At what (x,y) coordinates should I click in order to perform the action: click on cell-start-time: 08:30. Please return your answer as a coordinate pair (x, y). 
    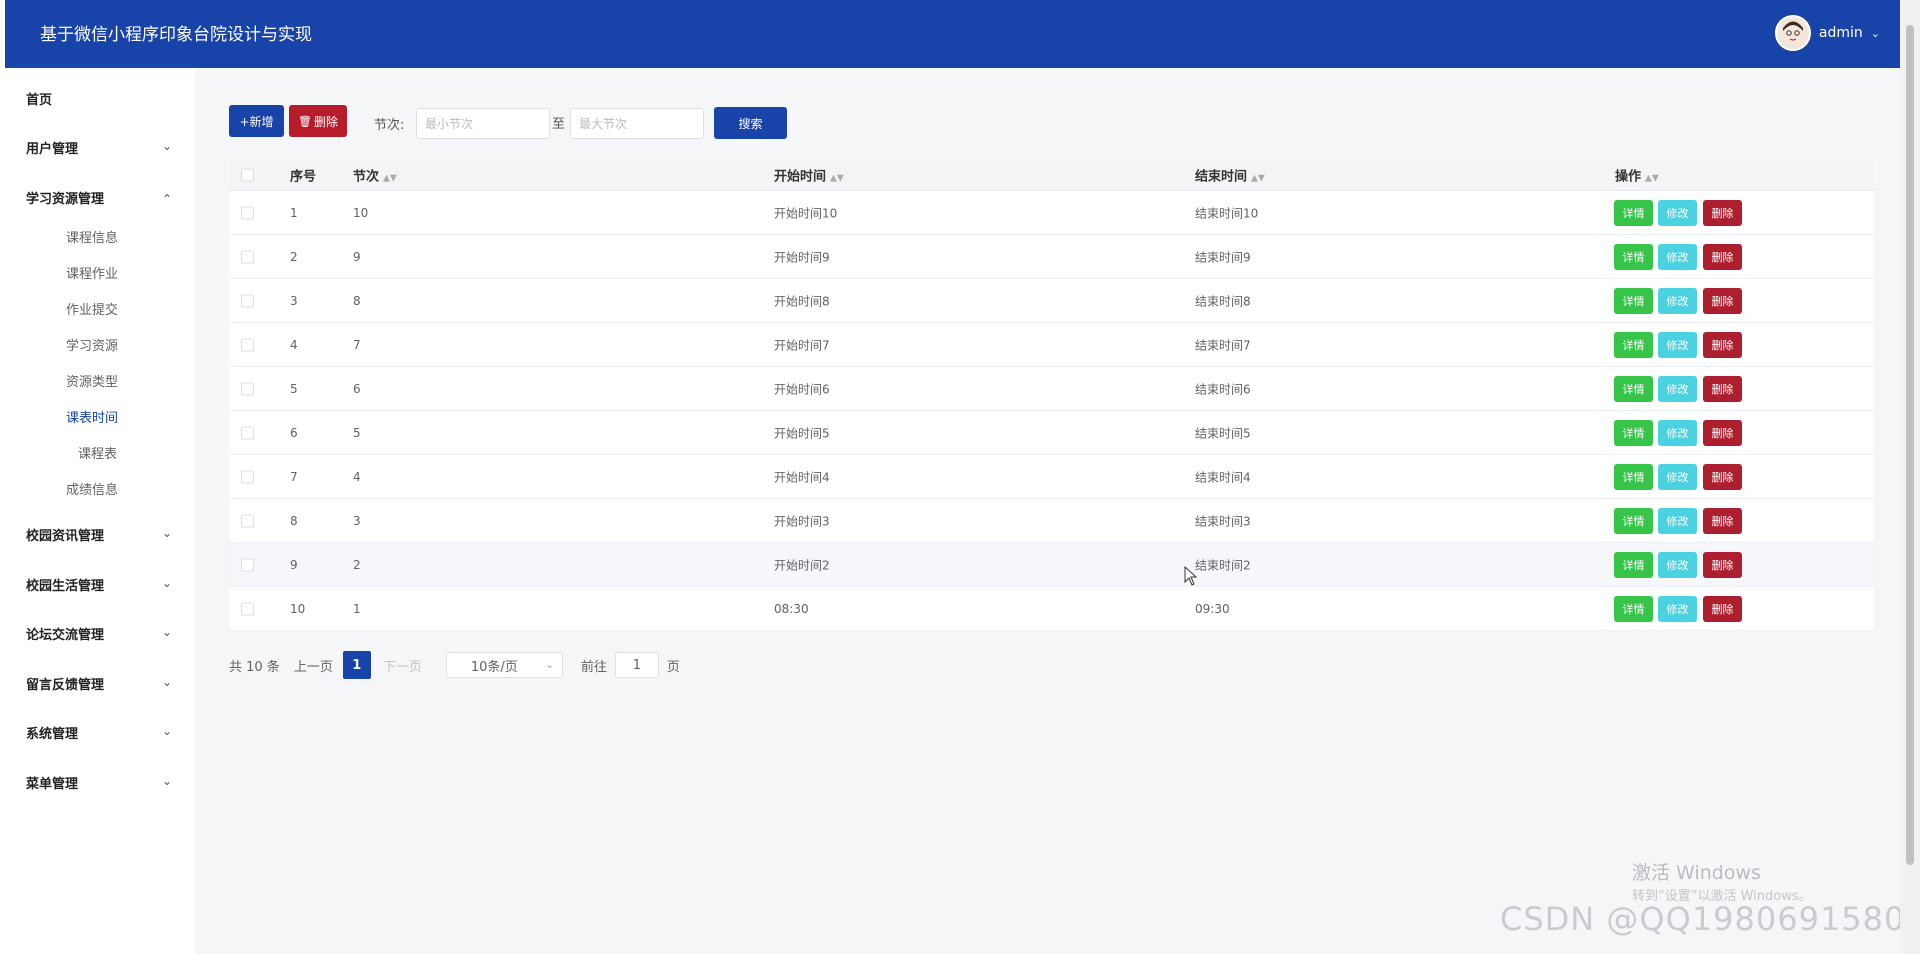
    Looking at the image, I should click on (791, 608).